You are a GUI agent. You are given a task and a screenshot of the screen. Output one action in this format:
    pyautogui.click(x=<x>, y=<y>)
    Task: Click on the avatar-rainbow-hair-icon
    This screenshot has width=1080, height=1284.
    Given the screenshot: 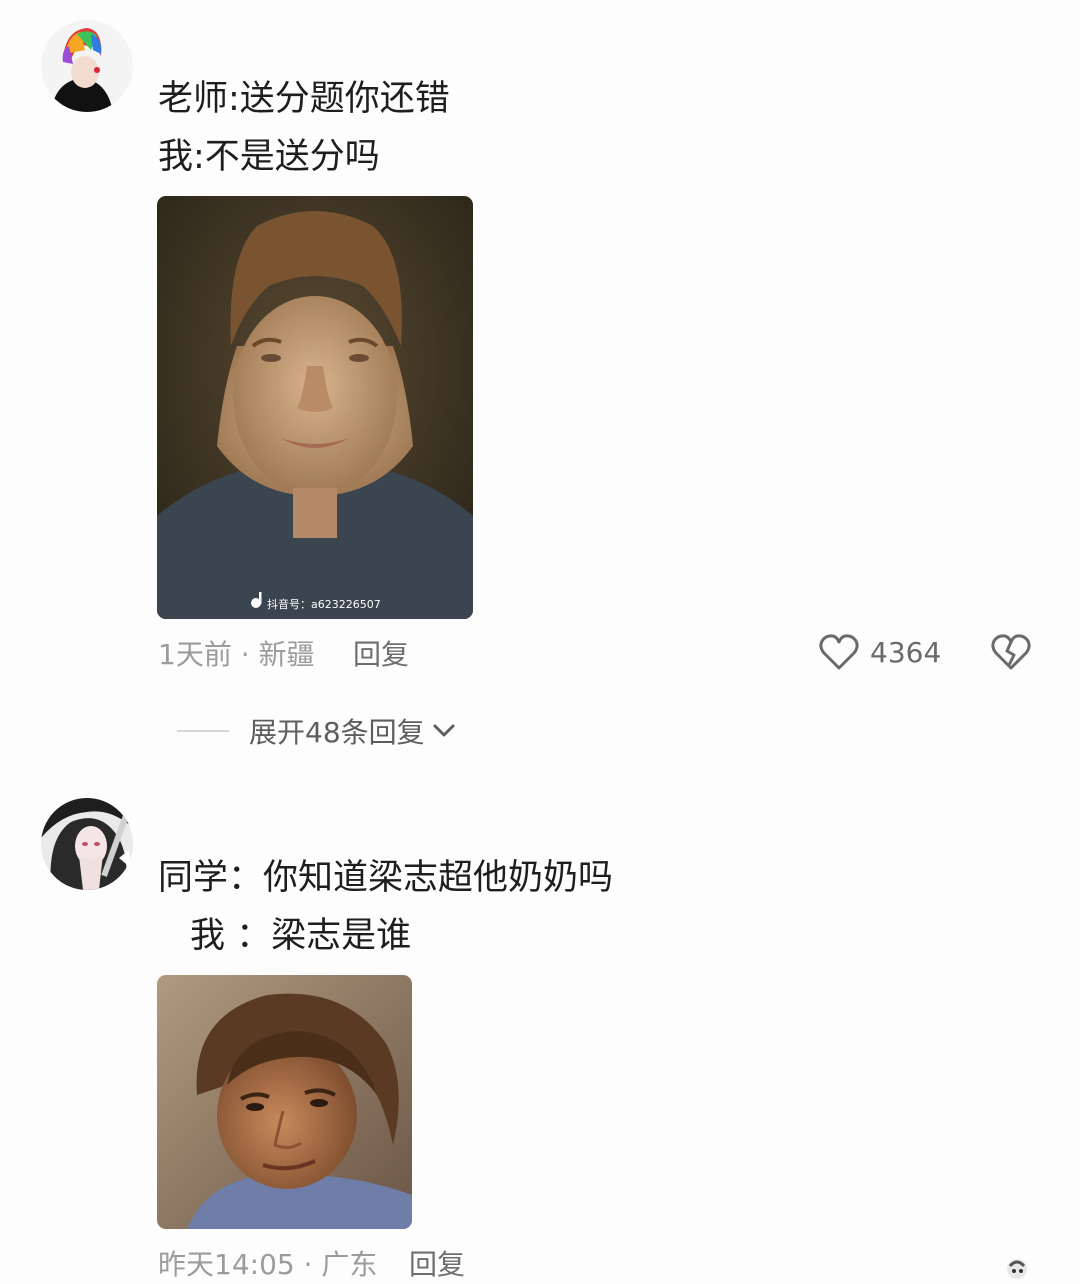 What is the action you would take?
    pyautogui.click(x=87, y=66)
    